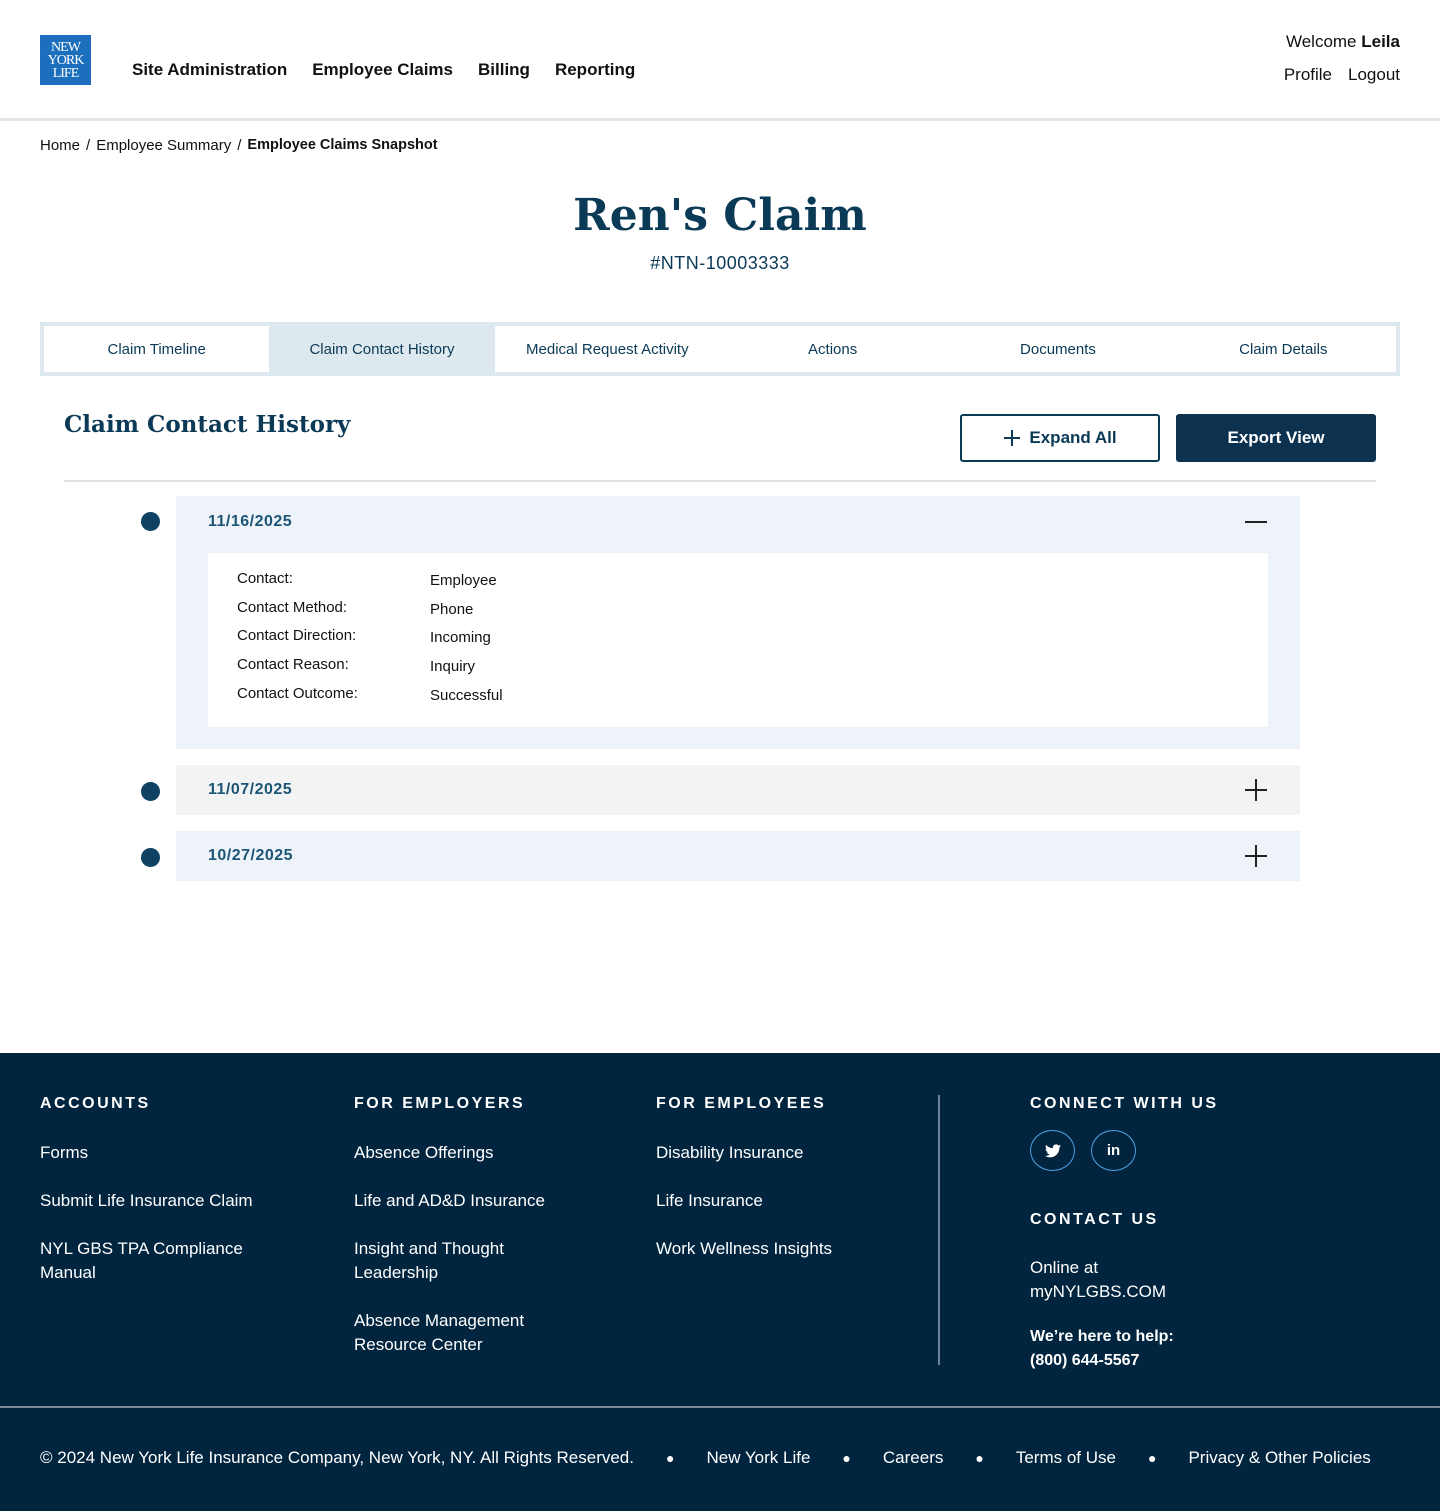 This screenshot has height=1511, width=1440. I want to click on detail-label: Contact Method:, so click(292, 607).